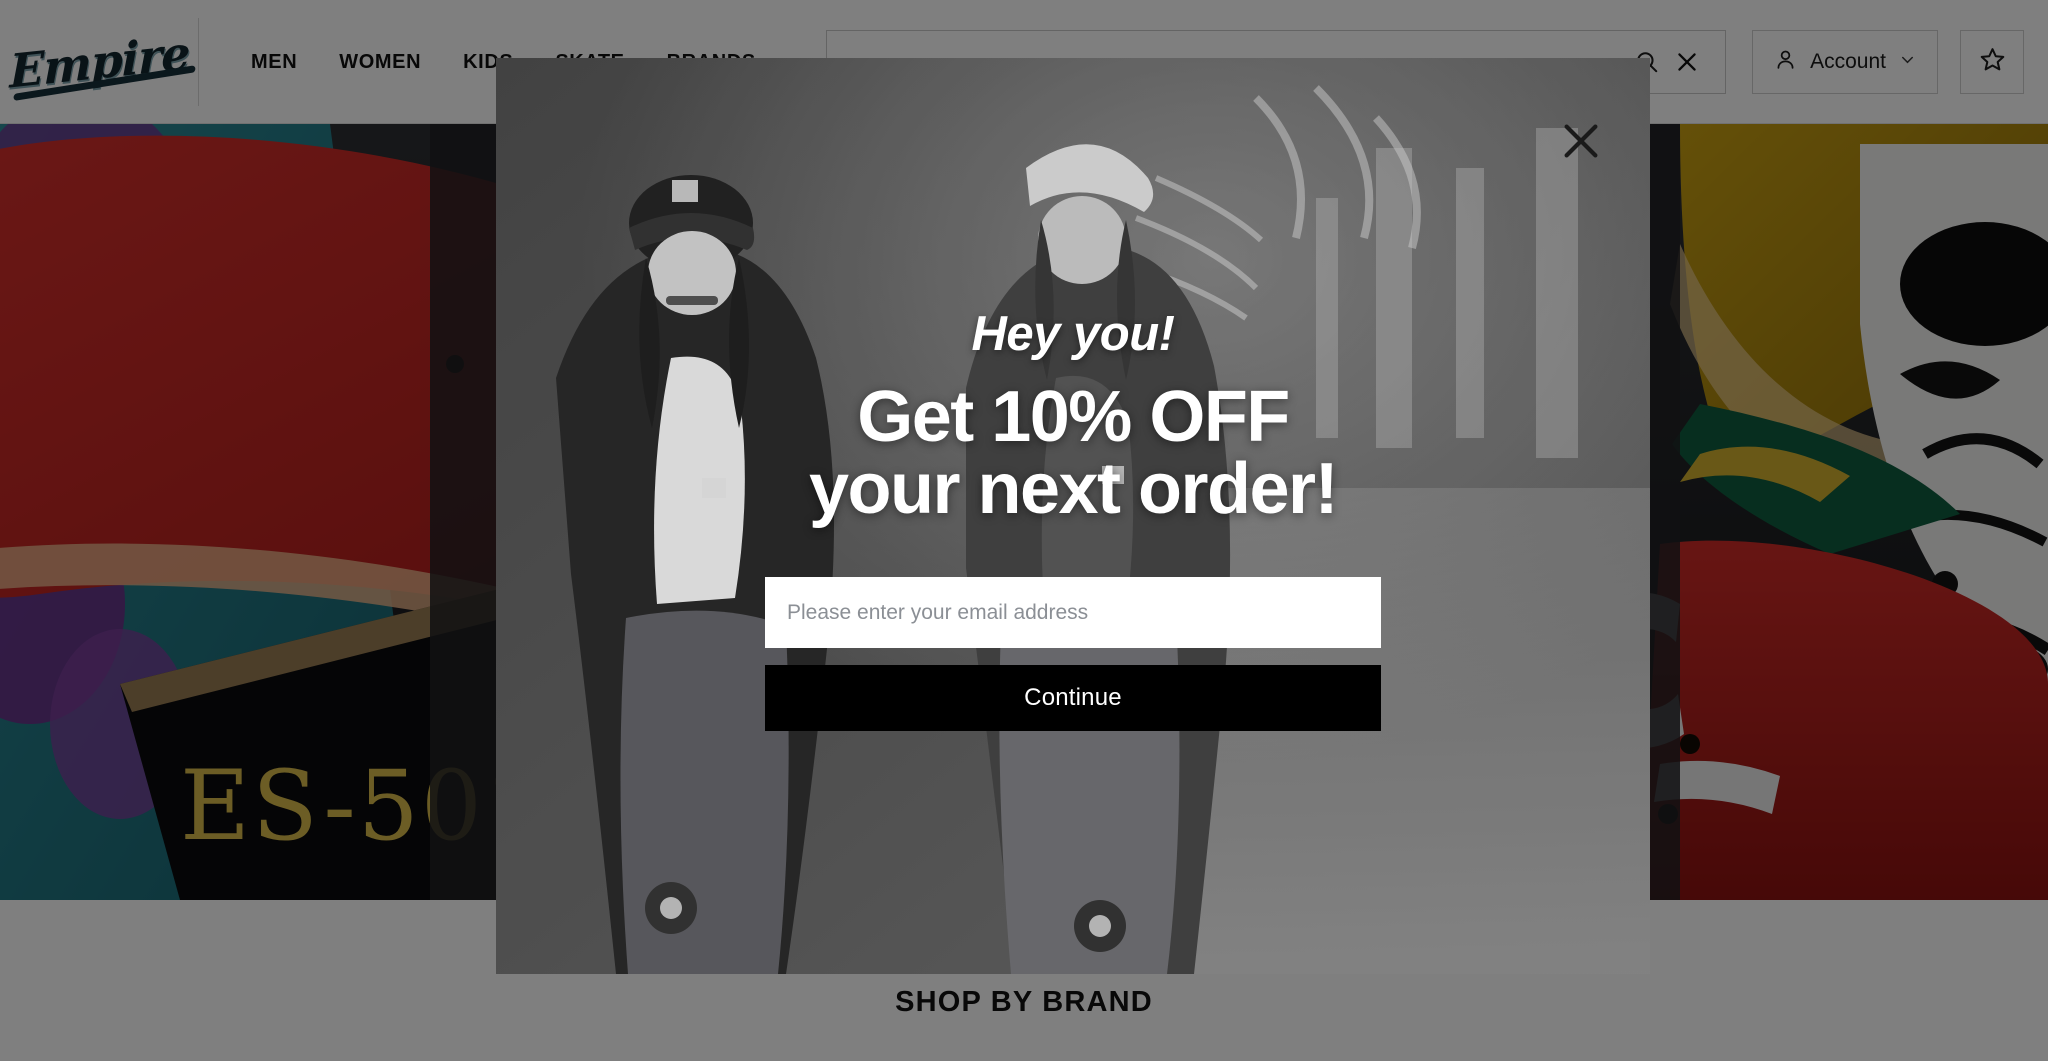  I want to click on modal-headline-line1: Get 10% OFF, so click(1073, 417).